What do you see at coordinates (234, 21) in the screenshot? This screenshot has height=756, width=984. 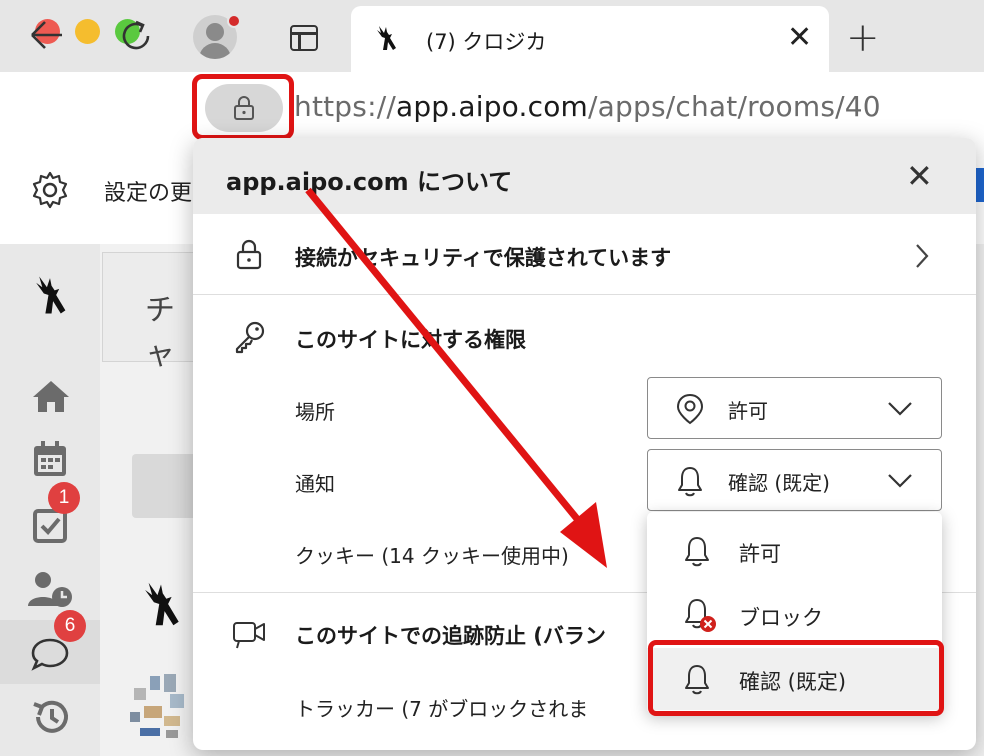 I see `profile-notification-dot` at bounding box center [234, 21].